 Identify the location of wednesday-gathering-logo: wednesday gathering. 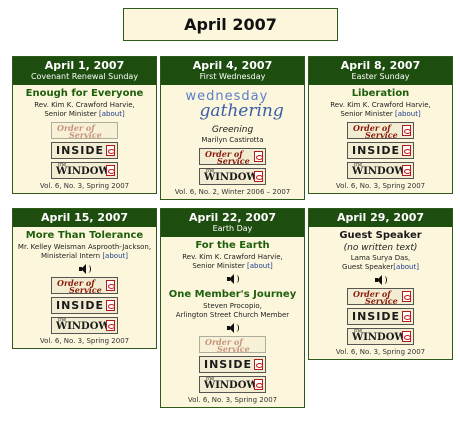
(233, 105).